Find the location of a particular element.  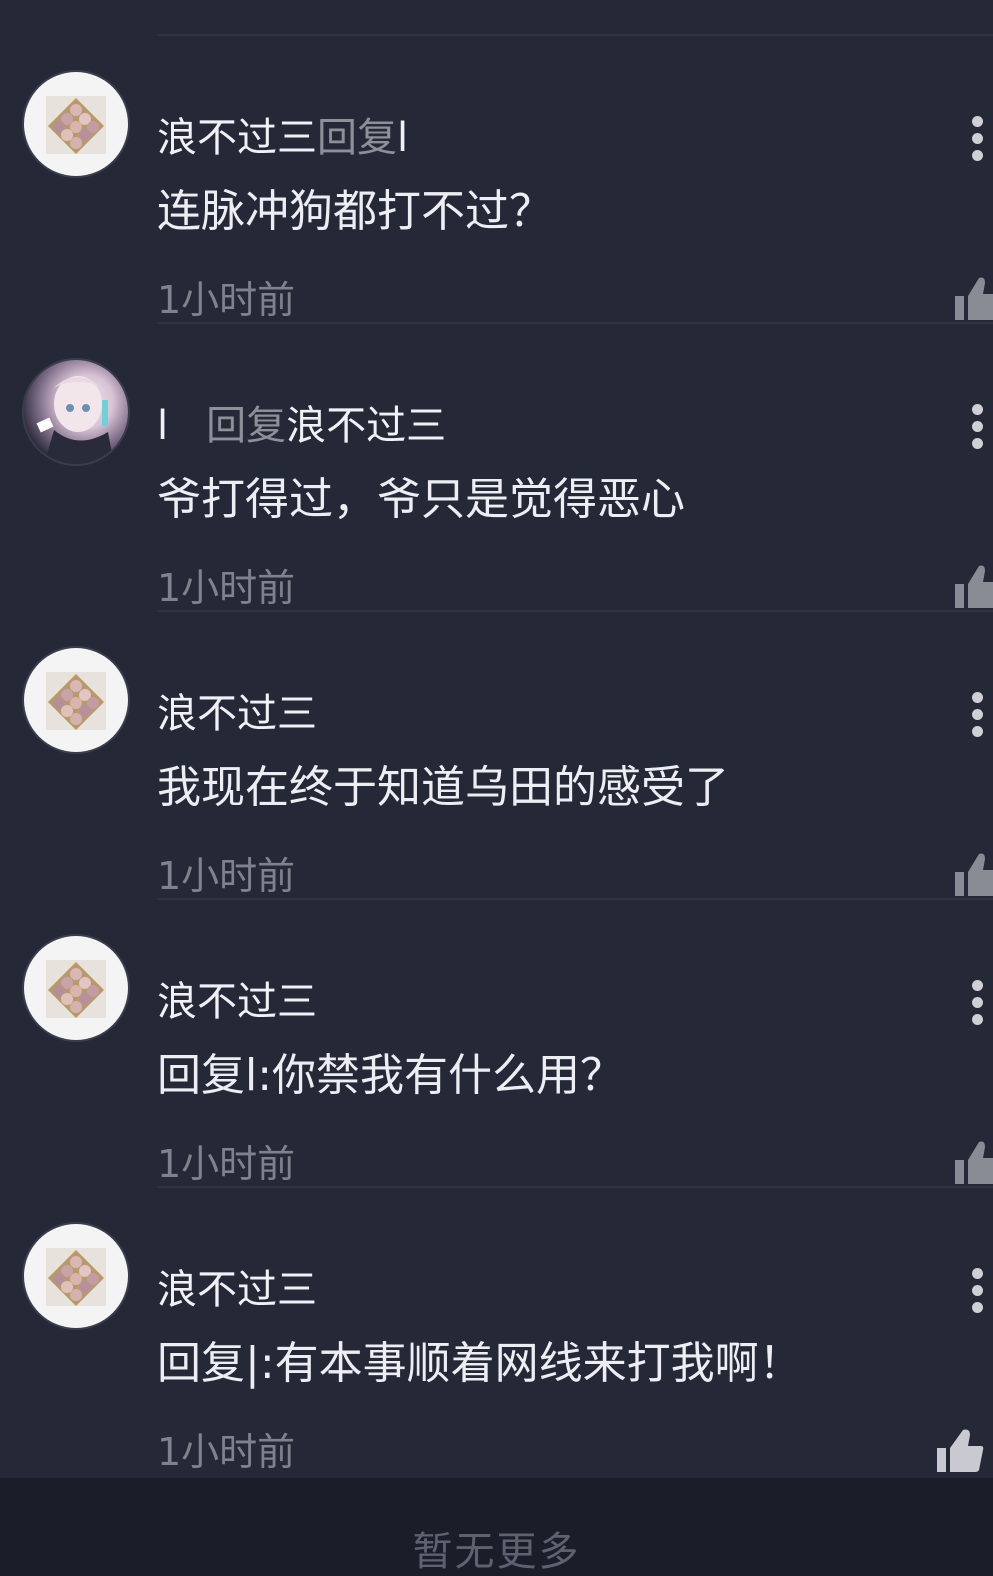

reply-target-name: 浪不过三 is located at coordinates (366, 426).